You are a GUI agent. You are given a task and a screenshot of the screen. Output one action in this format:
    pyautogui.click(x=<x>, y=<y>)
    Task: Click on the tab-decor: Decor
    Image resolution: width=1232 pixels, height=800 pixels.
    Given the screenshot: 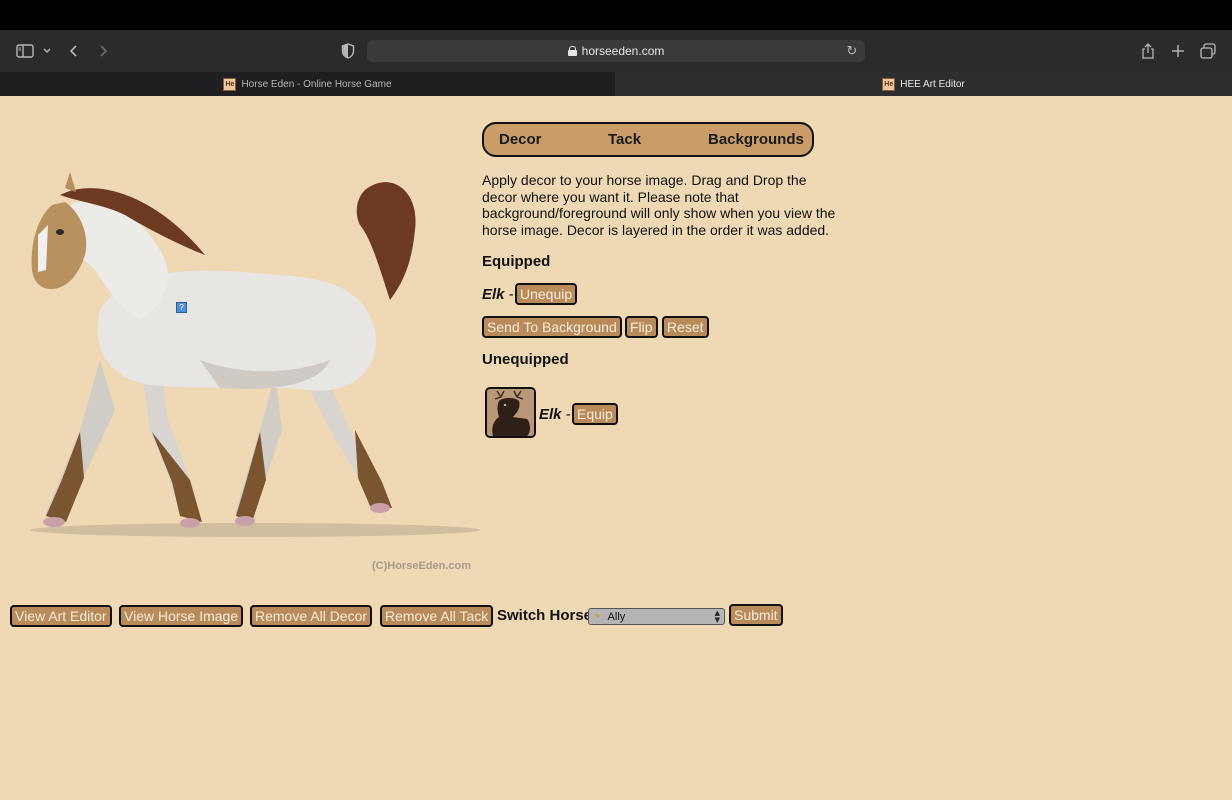 What is the action you would take?
    pyautogui.click(x=520, y=139)
    